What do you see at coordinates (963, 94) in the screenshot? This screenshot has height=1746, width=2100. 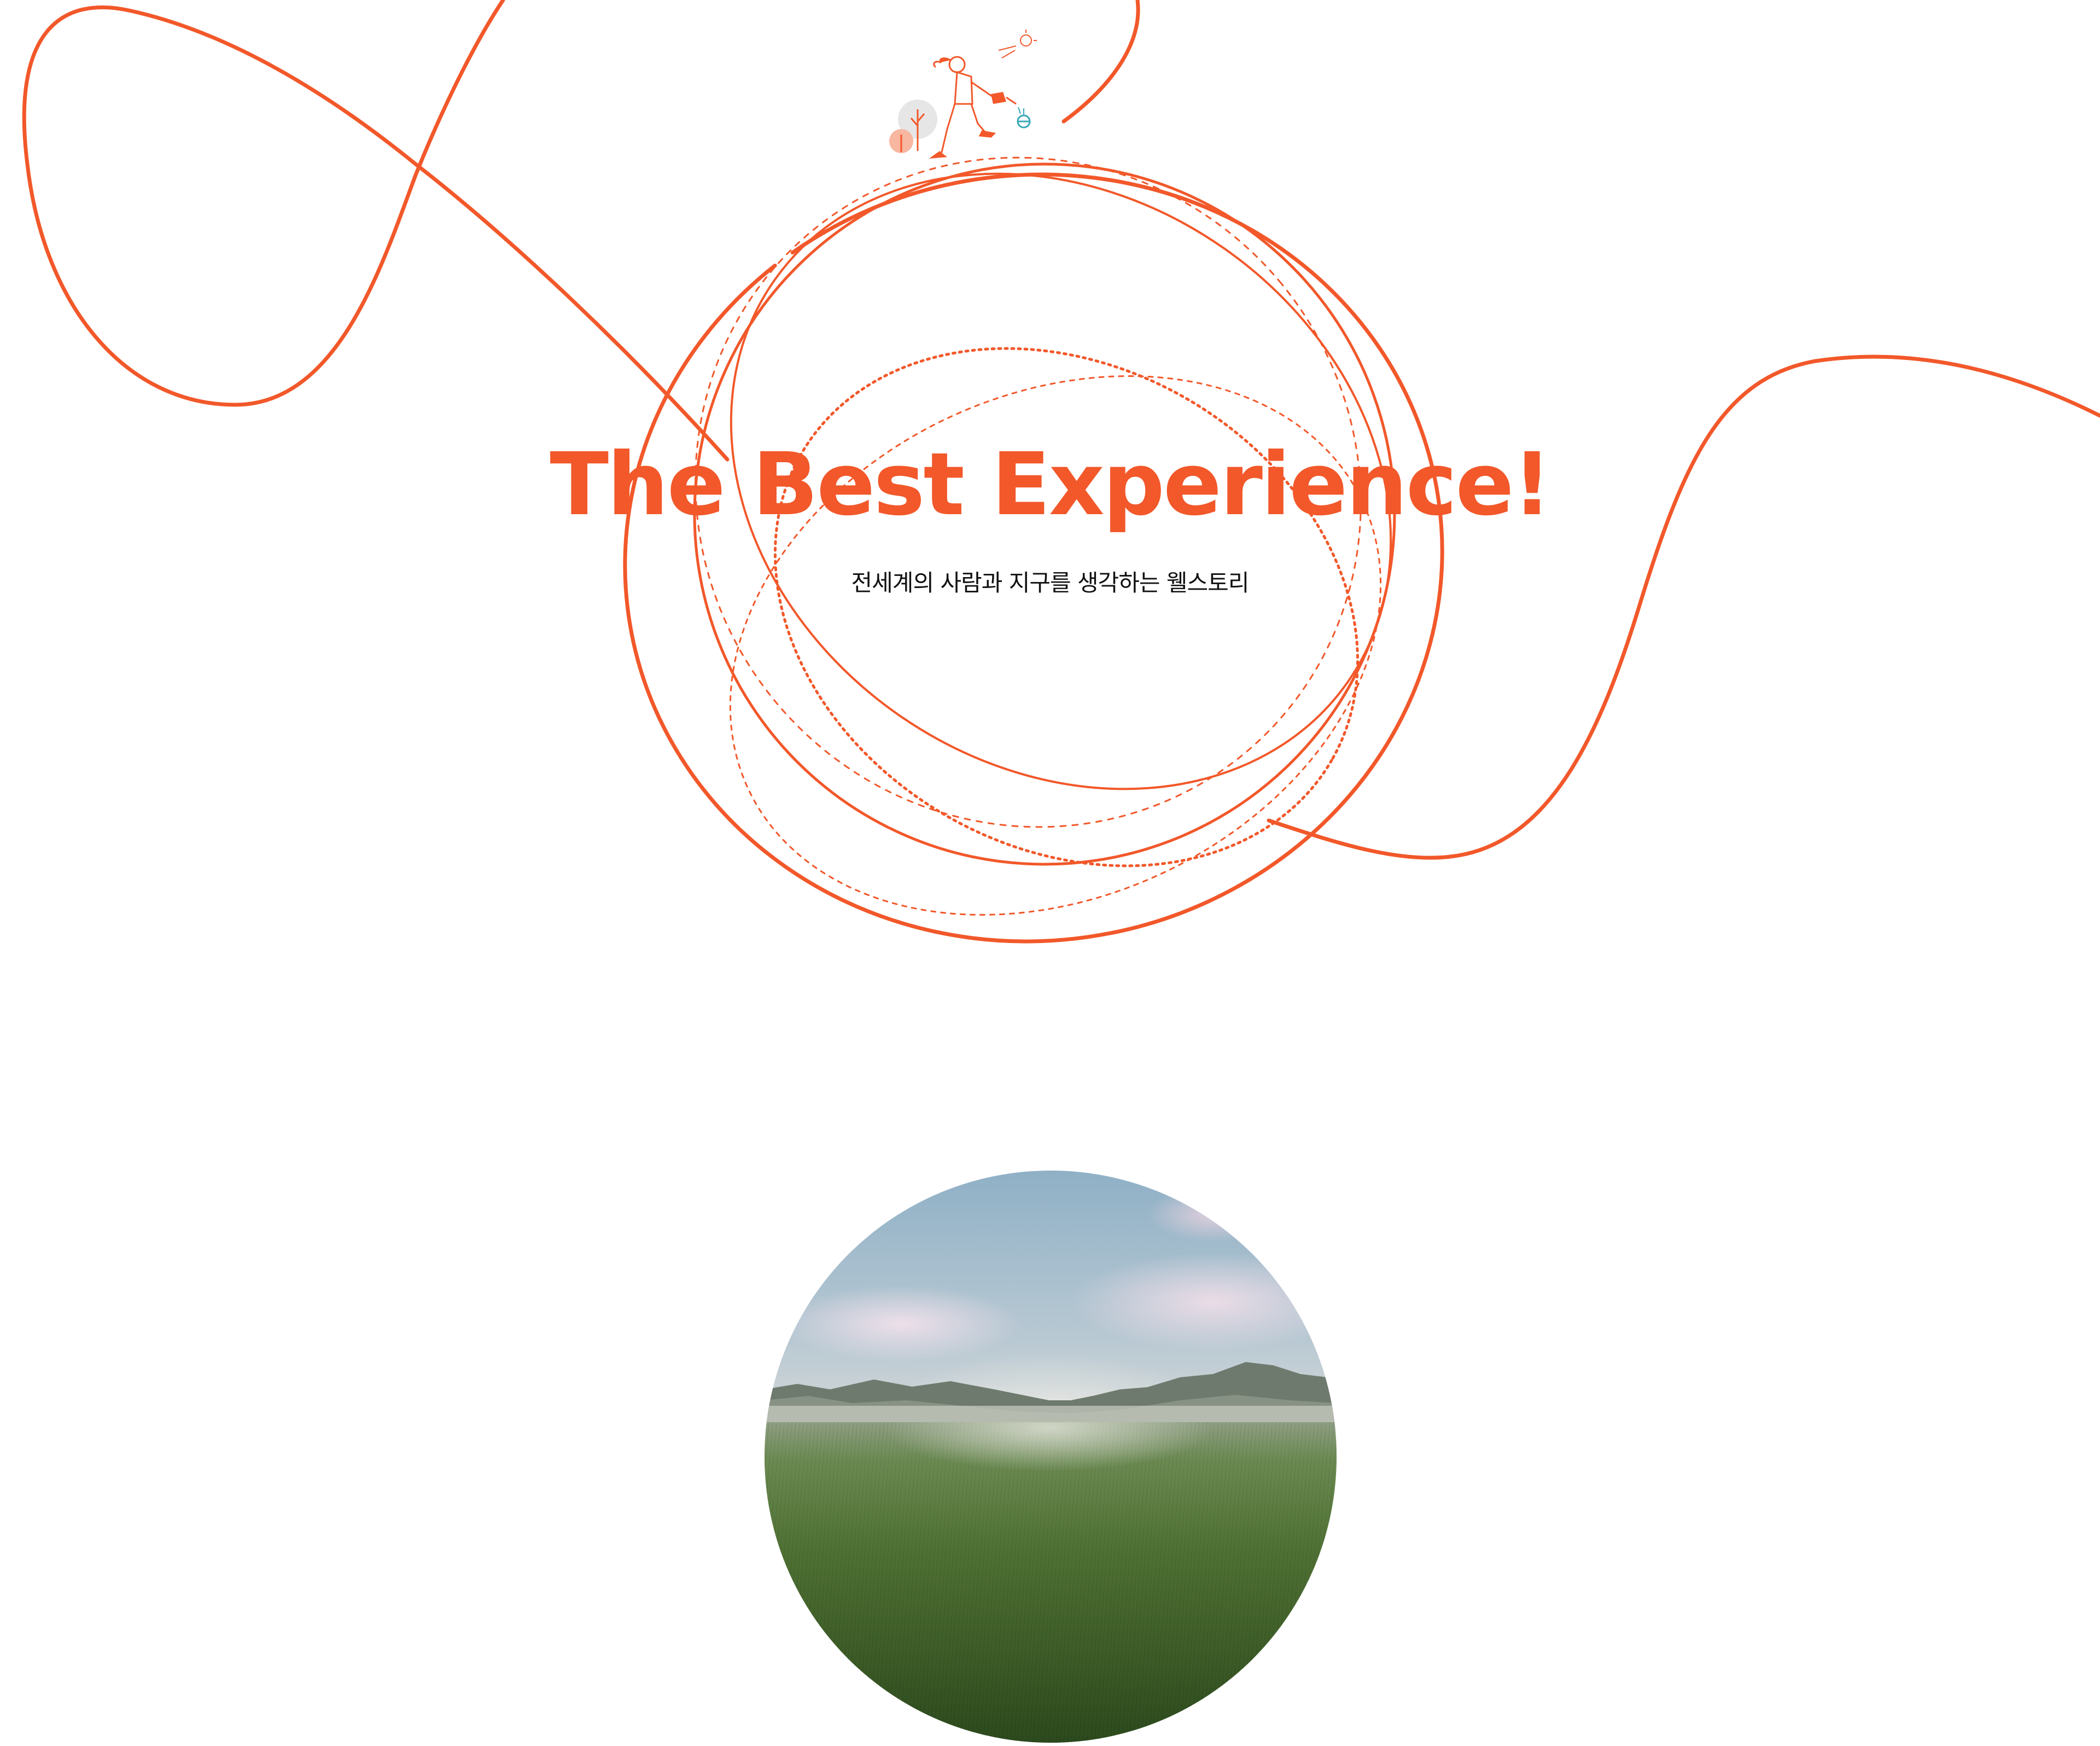 I see `woman-watering-plant-icon` at bounding box center [963, 94].